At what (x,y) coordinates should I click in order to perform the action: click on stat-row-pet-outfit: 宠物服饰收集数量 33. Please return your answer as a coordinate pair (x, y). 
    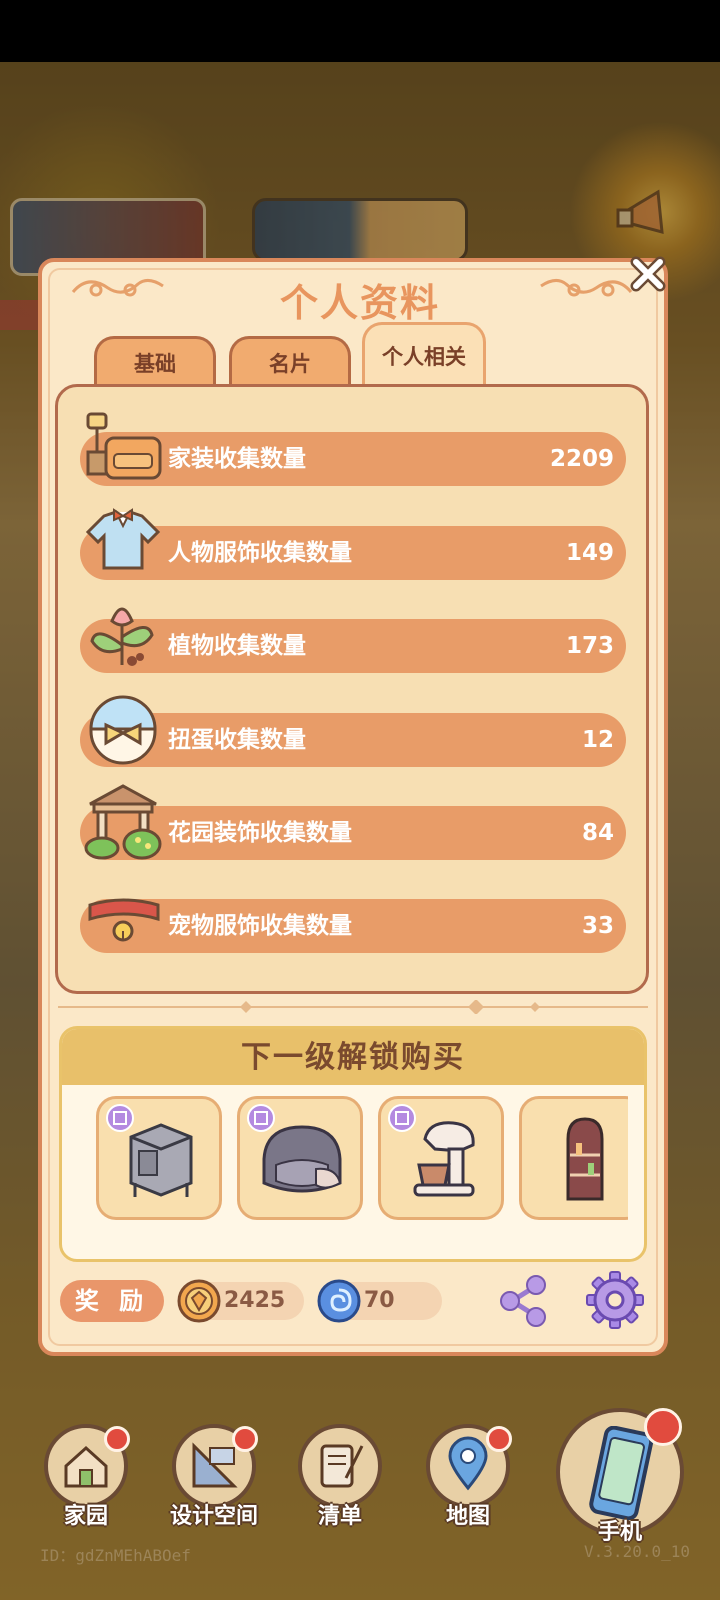
    Looking at the image, I should click on (353, 925).